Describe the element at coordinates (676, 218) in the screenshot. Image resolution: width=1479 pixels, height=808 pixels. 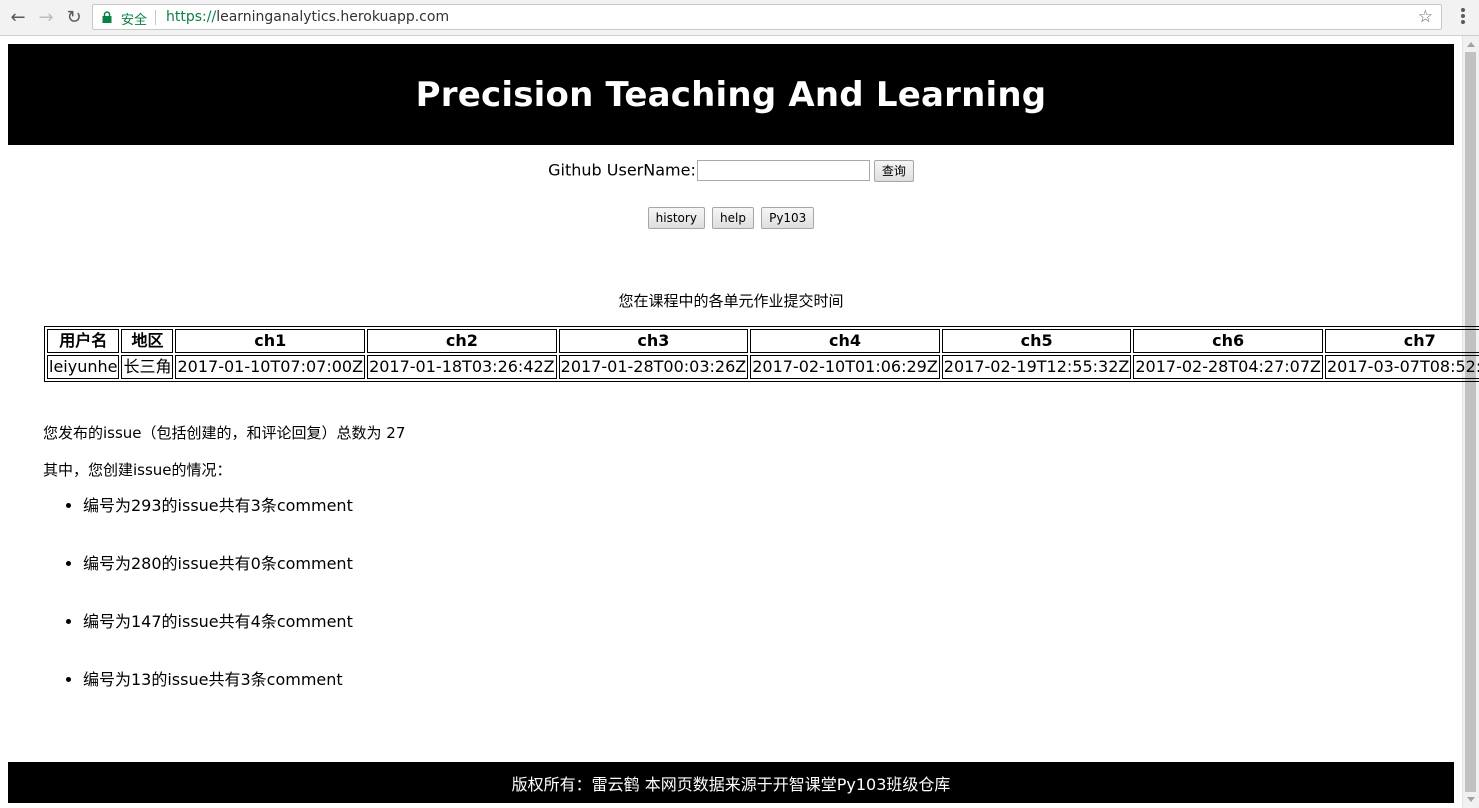
I see `history-button: history` at that location.